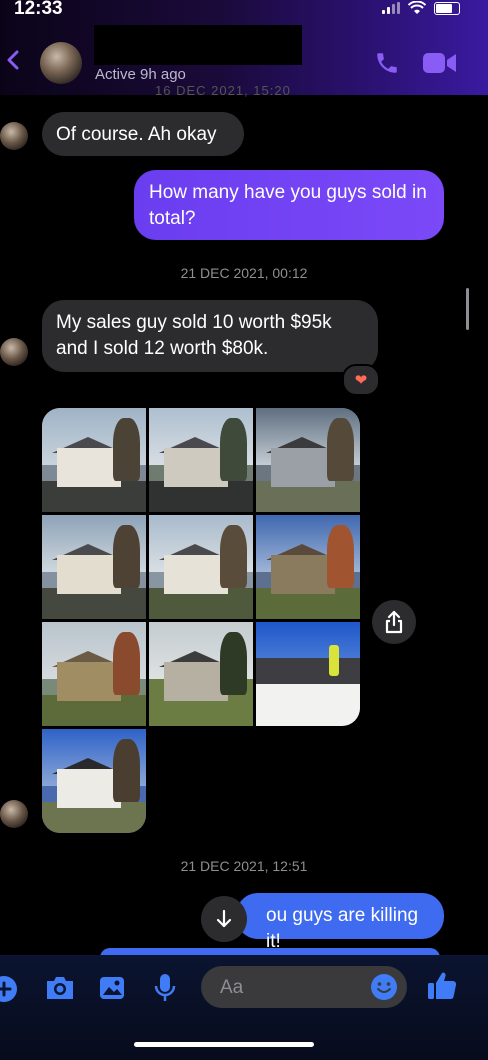  What do you see at coordinates (140, 74) in the screenshot?
I see `active-status: Active 9h ago` at bounding box center [140, 74].